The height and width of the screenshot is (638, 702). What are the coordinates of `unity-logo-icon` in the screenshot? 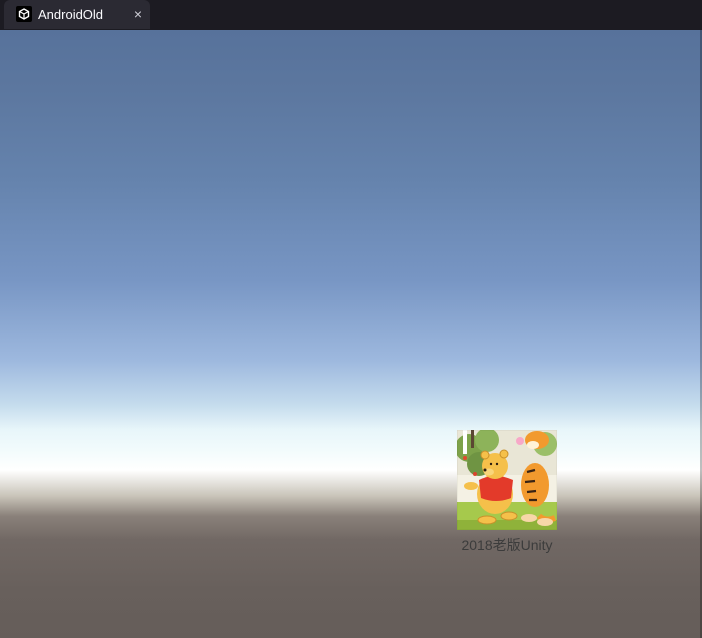 It's located at (24, 14).